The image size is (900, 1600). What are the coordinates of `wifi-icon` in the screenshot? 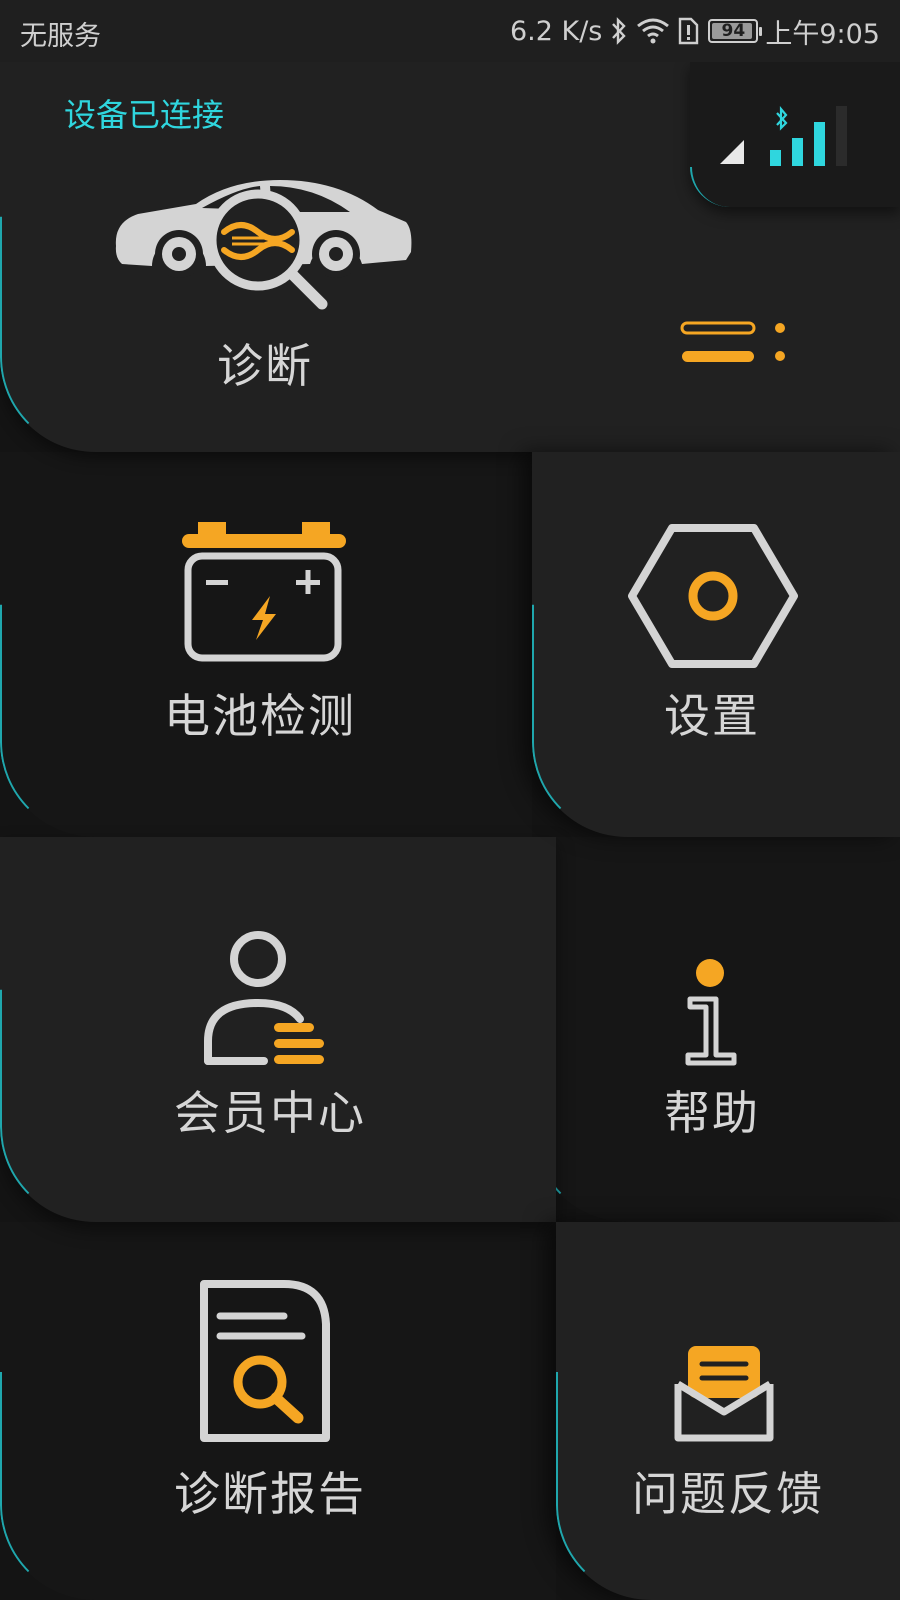 It's located at (653, 31).